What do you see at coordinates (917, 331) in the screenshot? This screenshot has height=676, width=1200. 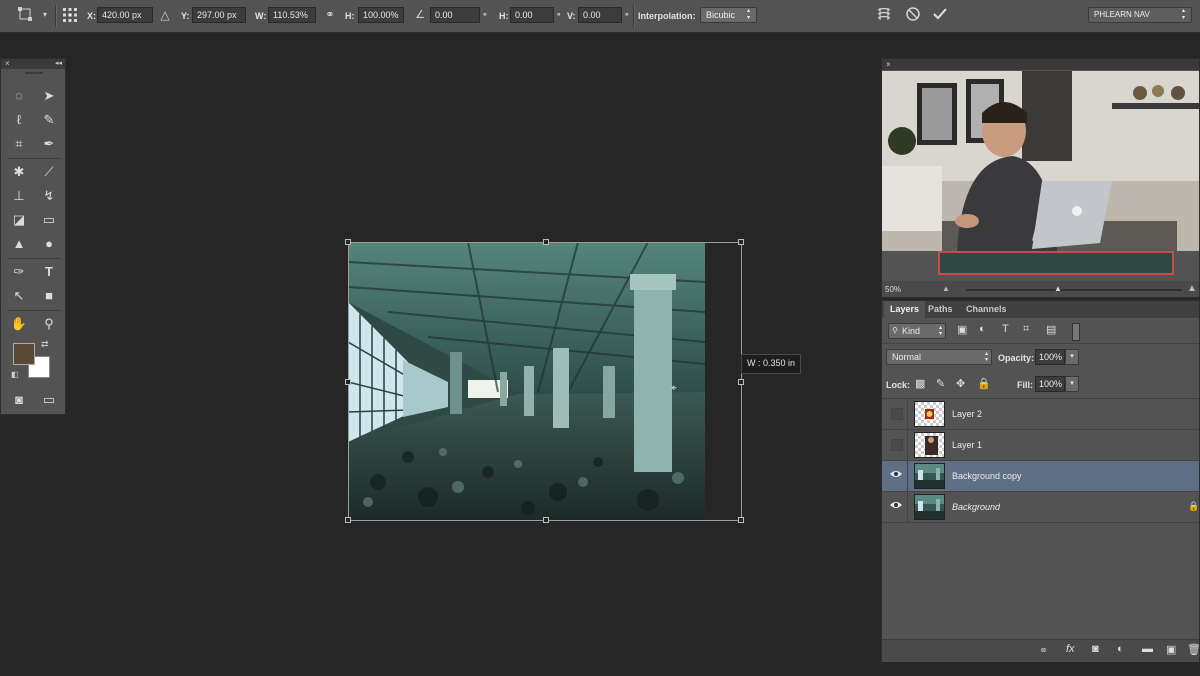 I see `filter-kind-select: ⚲ Kind ▴ ▾` at bounding box center [917, 331].